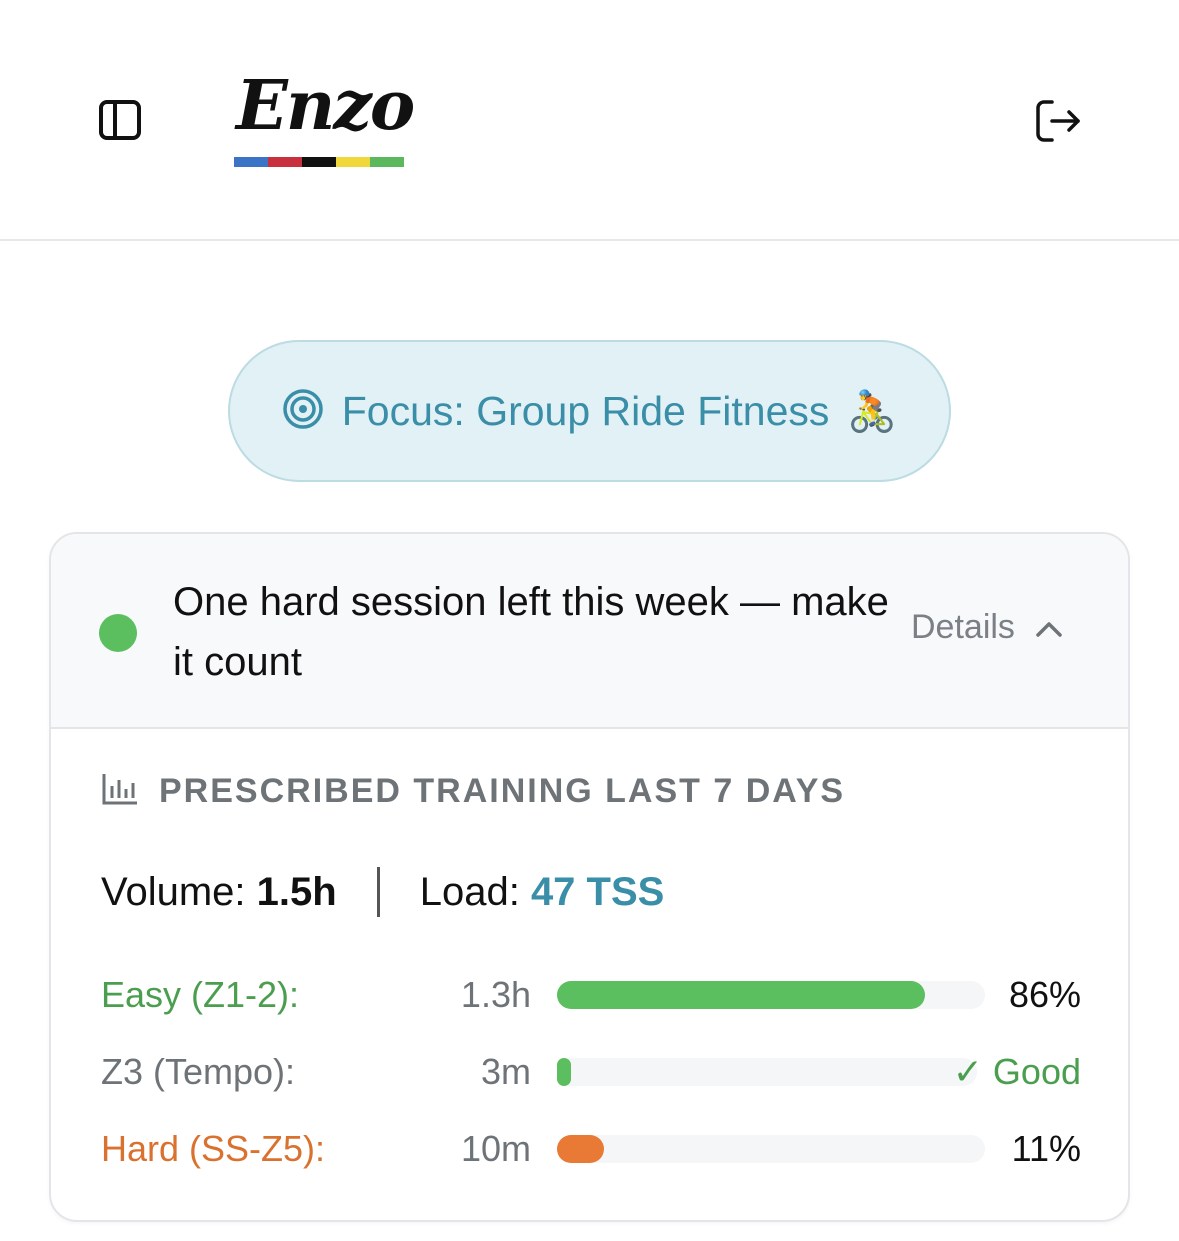  What do you see at coordinates (597, 891) in the screenshot?
I see `load-value: 47 TSS` at bounding box center [597, 891].